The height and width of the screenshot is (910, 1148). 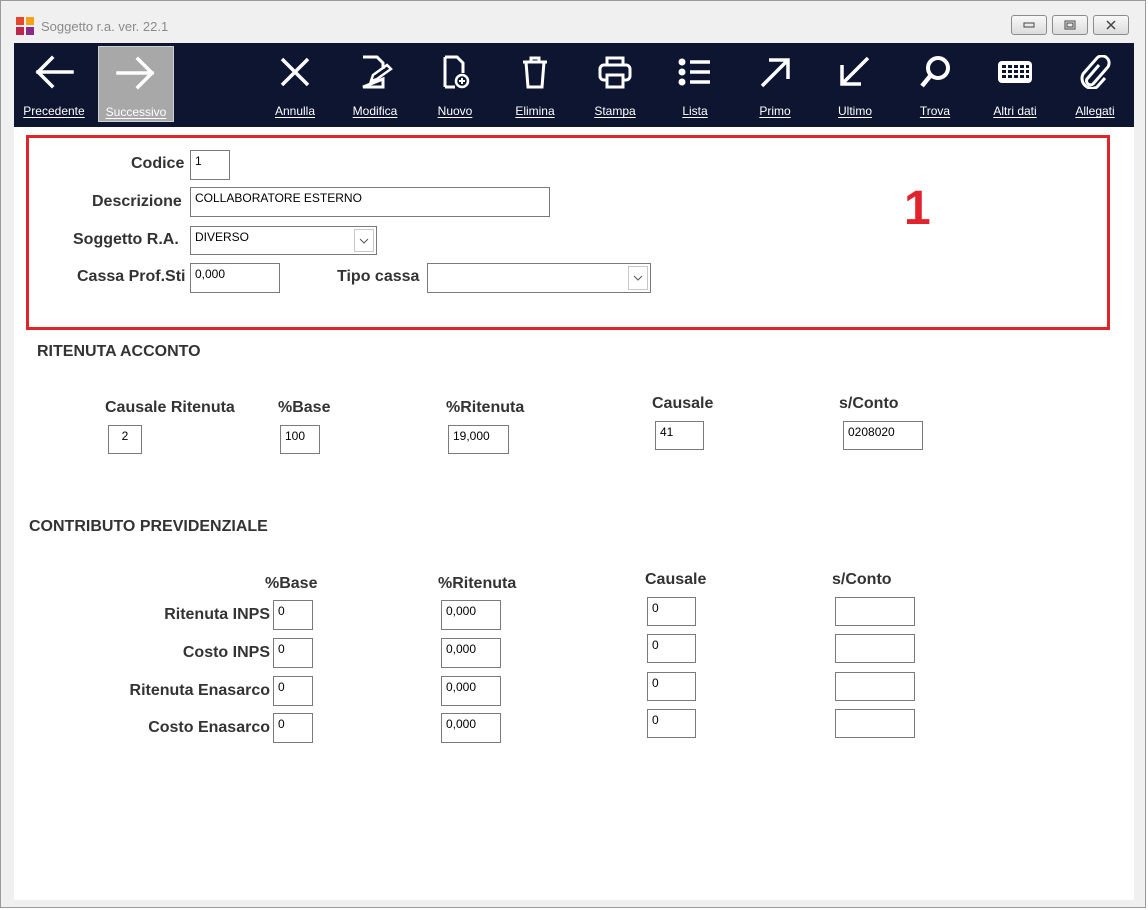 I want to click on primo-button: Primo, so click(x=775, y=85).